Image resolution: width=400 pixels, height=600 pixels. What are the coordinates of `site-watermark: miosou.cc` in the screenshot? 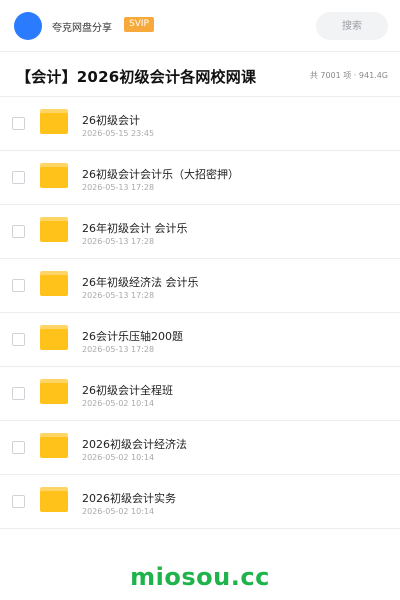 It's located at (200, 577).